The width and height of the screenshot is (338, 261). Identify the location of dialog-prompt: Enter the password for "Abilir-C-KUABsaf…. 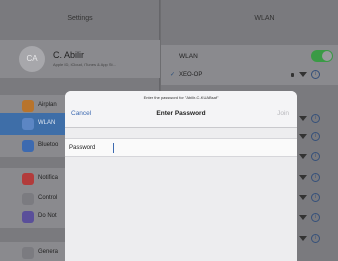
(181, 97).